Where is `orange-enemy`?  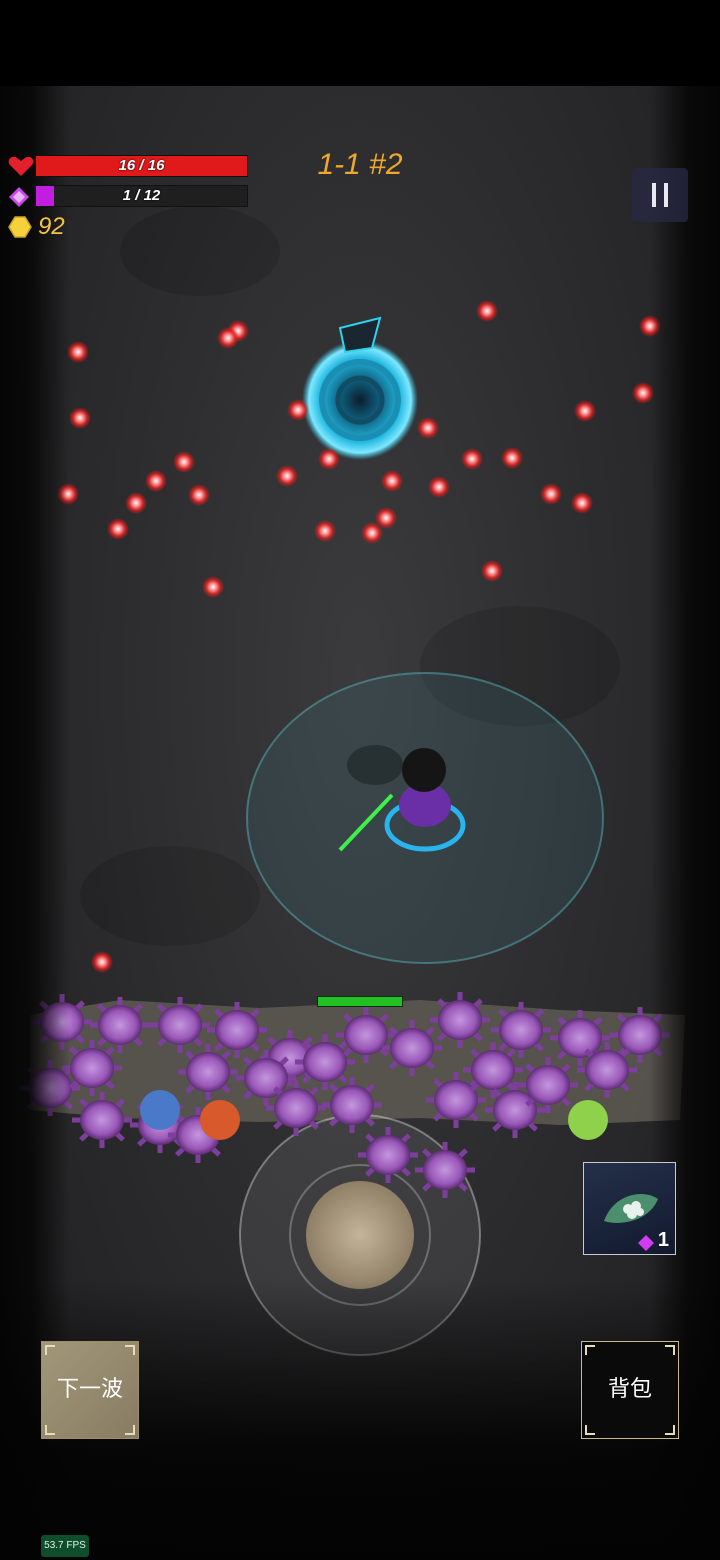
orange-enemy is located at coordinates (220, 1120).